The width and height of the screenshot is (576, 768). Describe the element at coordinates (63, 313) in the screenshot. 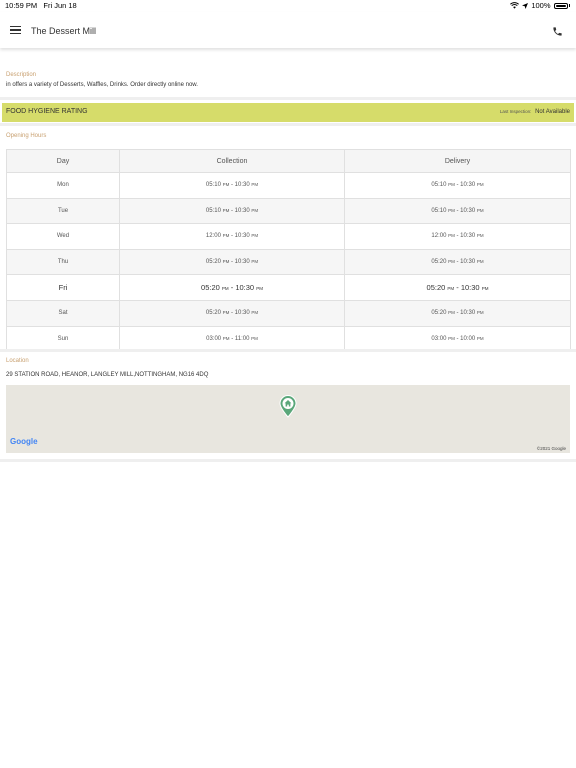

I see `day-cell: Sat` at that location.